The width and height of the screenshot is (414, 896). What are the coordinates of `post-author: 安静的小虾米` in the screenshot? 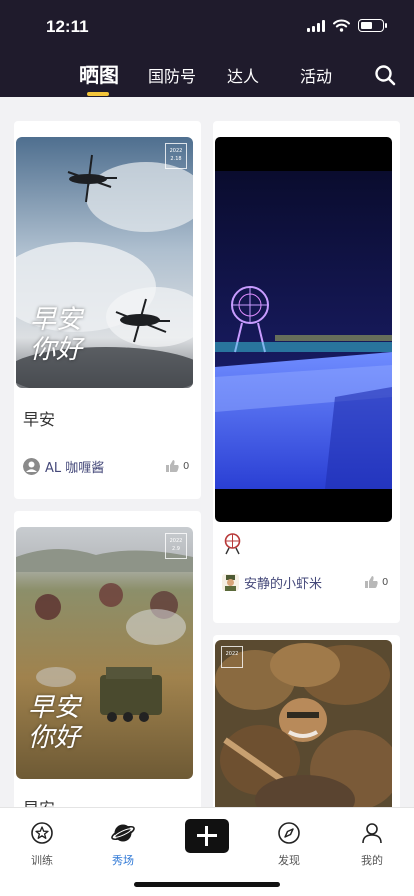 It's located at (272, 582).